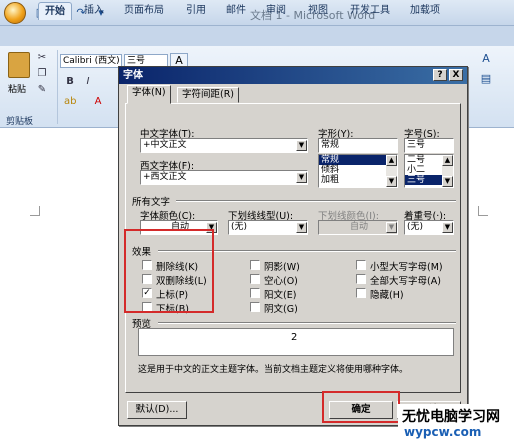  I want to click on emphasis-dropdown-icon: ▼, so click(447, 227).